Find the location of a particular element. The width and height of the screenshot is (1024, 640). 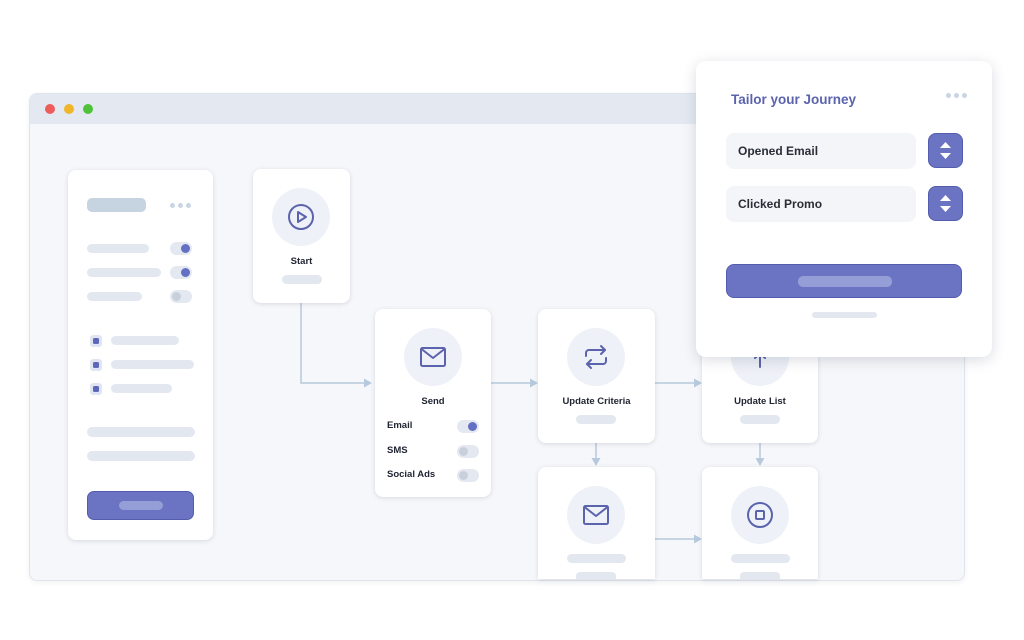

update-criteria-icon-circle is located at coordinates (596, 357).